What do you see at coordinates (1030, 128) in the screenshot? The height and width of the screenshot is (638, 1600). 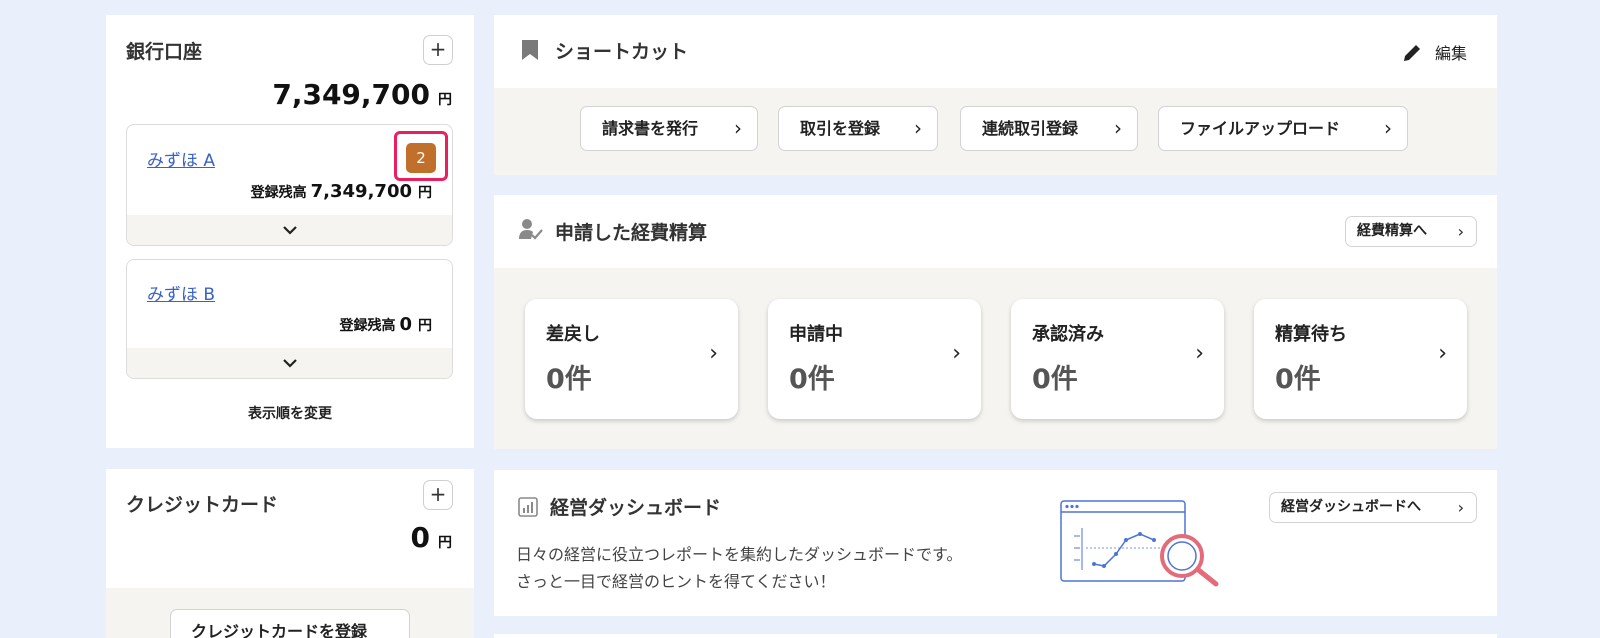 I see `shortcut-label: 連続取引登録` at bounding box center [1030, 128].